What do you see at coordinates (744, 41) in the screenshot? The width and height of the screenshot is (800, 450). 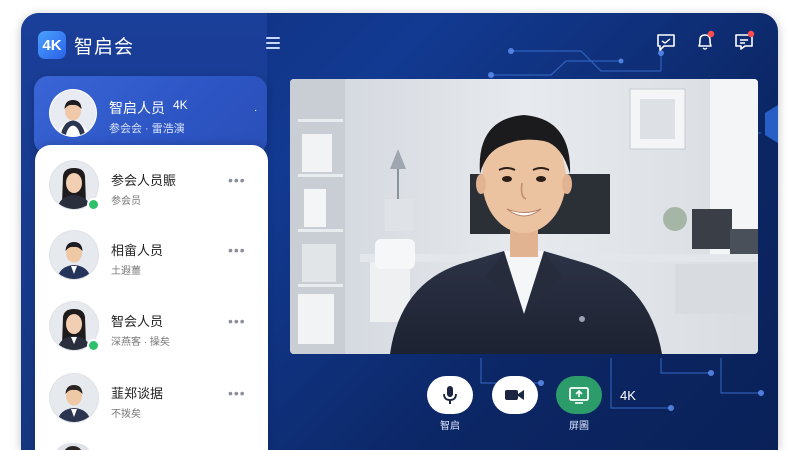 I see `message-icon` at bounding box center [744, 41].